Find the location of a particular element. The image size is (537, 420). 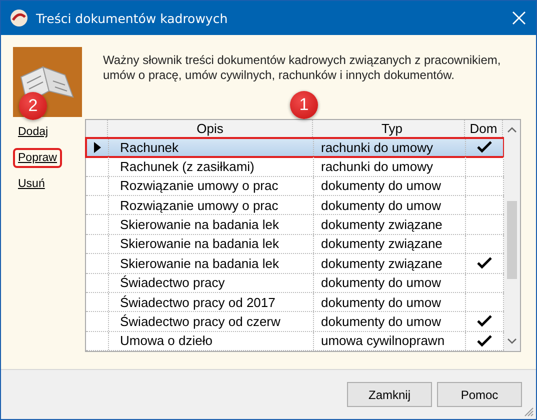

action-link: Popraw is located at coordinates (37, 158).